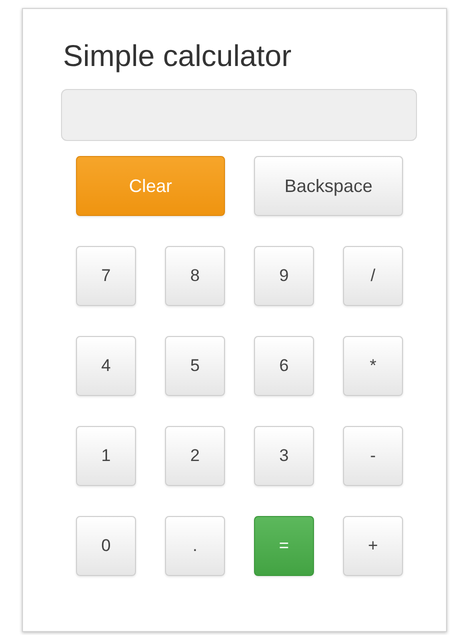 The width and height of the screenshot is (454, 635). Describe the element at coordinates (195, 546) in the screenshot. I see `key-button: .` at that location.